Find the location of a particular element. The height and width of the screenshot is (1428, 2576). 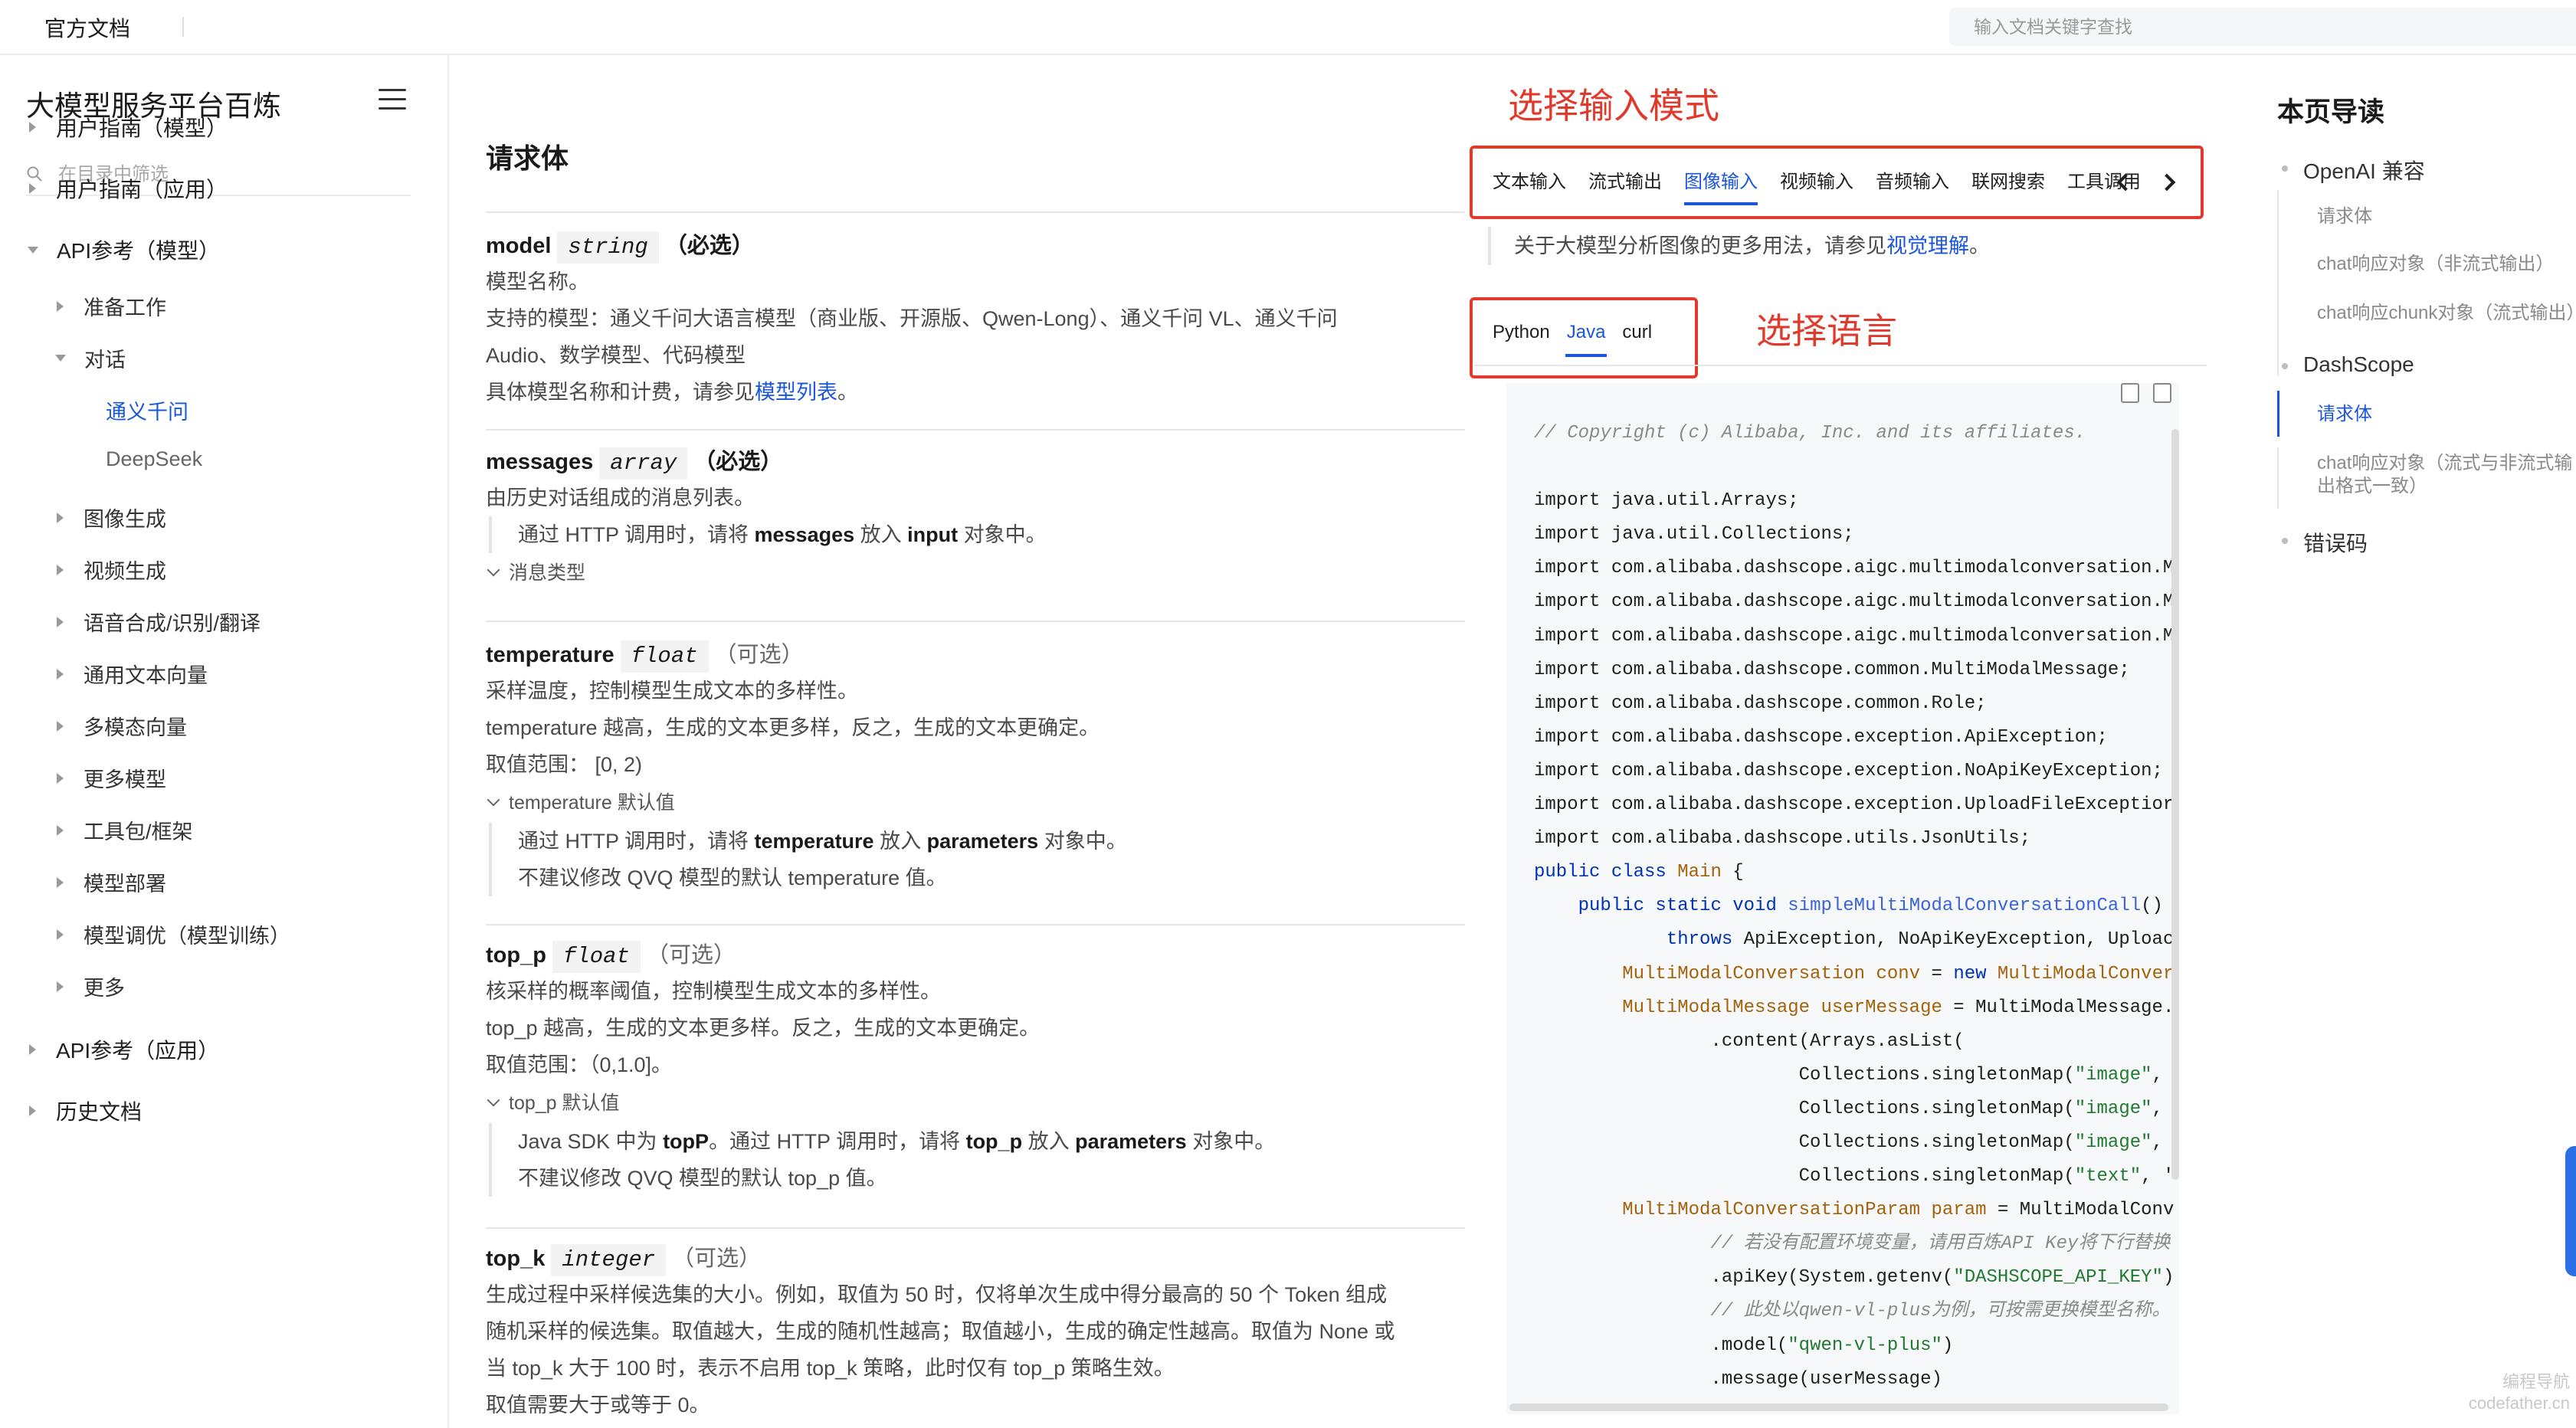

sidebar-item: 模型部署 is located at coordinates (111, 882).